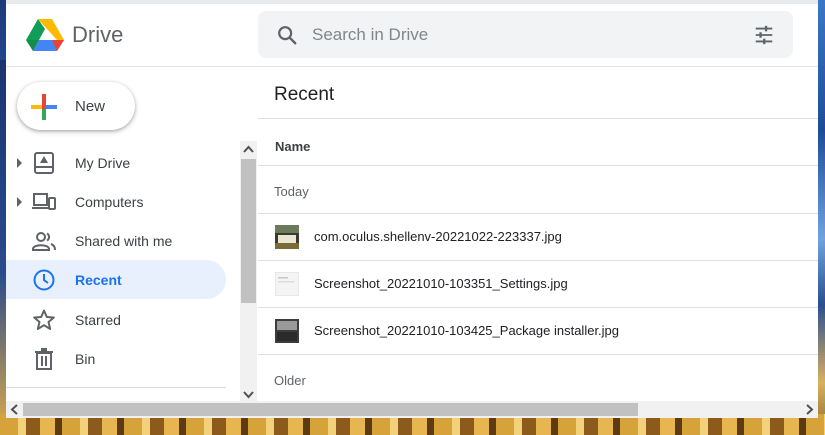  What do you see at coordinates (248, 149) in the screenshot?
I see `scroll-up-arrow-icon` at bounding box center [248, 149].